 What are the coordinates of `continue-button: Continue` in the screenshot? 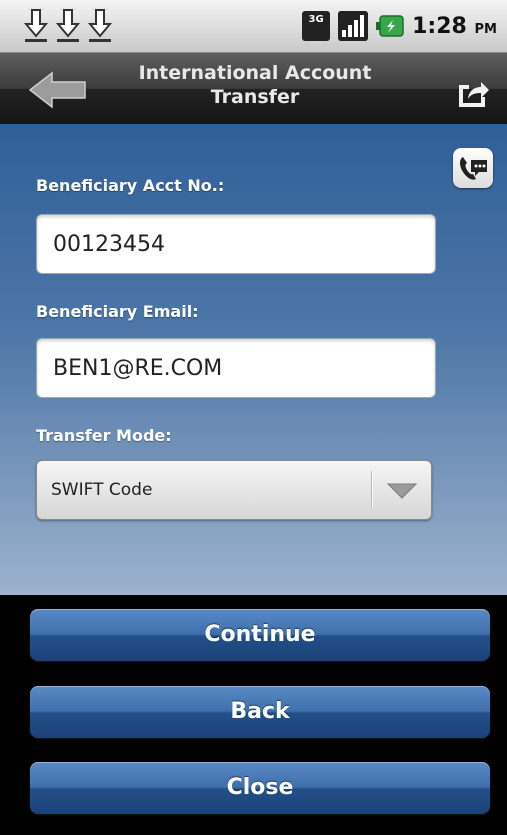 It's located at (260, 635).